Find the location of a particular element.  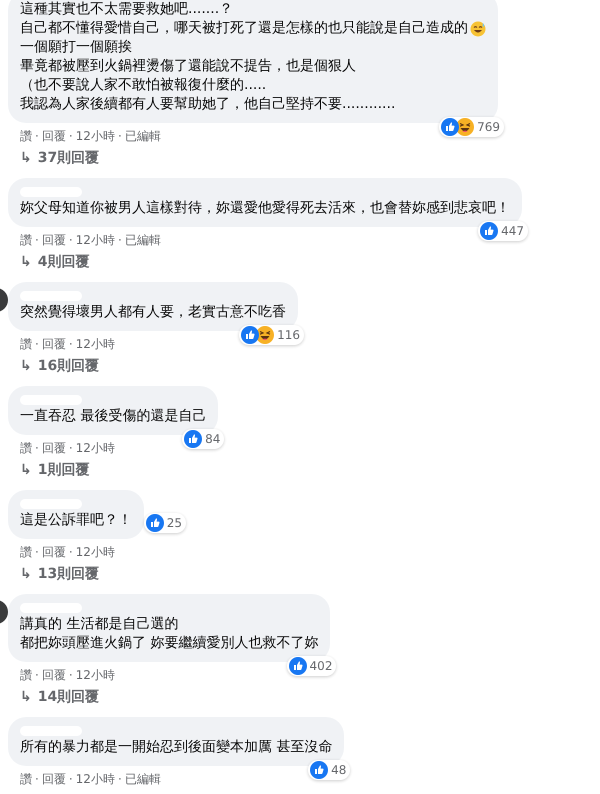

comment-text: 所有的暴力都是一開始忍到後面變本加厲 甚至沒命 is located at coordinates (176, 747).